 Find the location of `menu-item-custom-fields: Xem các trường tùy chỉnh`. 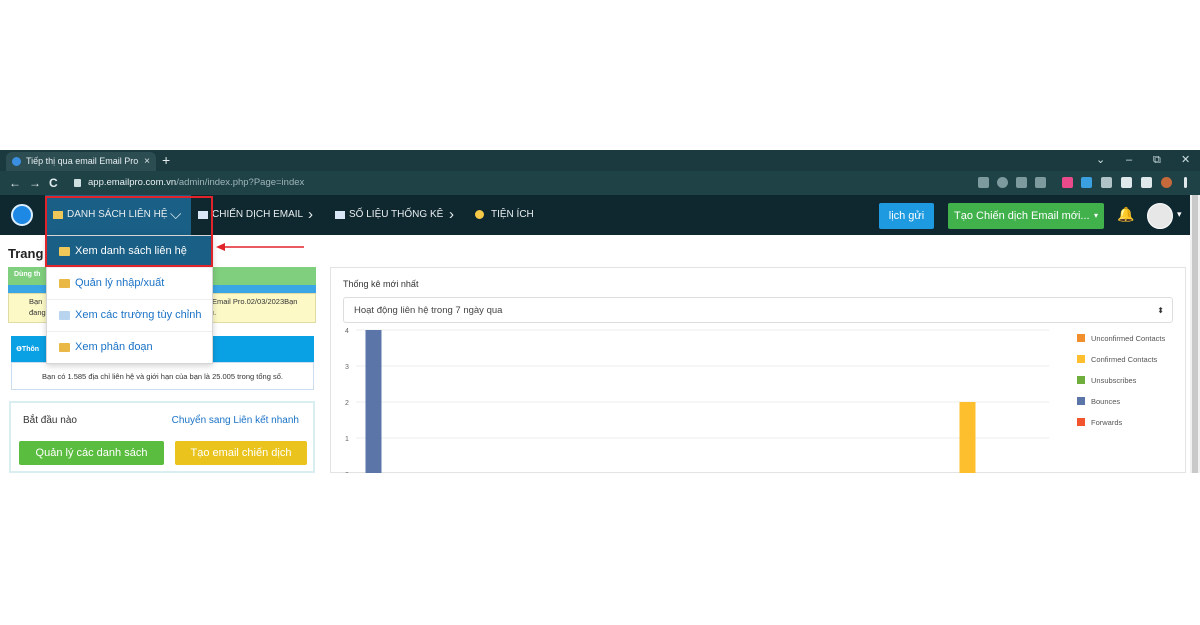

menu-item-custom-fields: Xem các trường tùy chỉnh is located at coordinates (129, 315).